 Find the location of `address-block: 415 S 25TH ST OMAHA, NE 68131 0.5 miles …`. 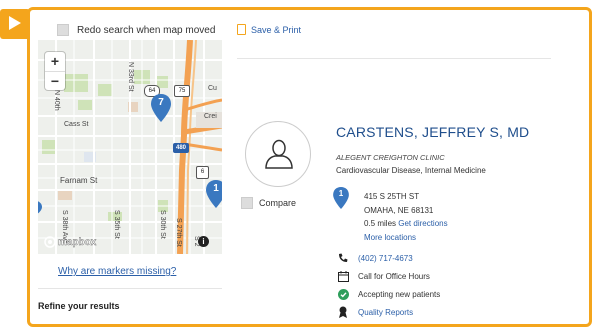

address-block: 415 S 25TH ST OMAHA, NE 68131 0.5 miles … is located at coordinates (406, 217).